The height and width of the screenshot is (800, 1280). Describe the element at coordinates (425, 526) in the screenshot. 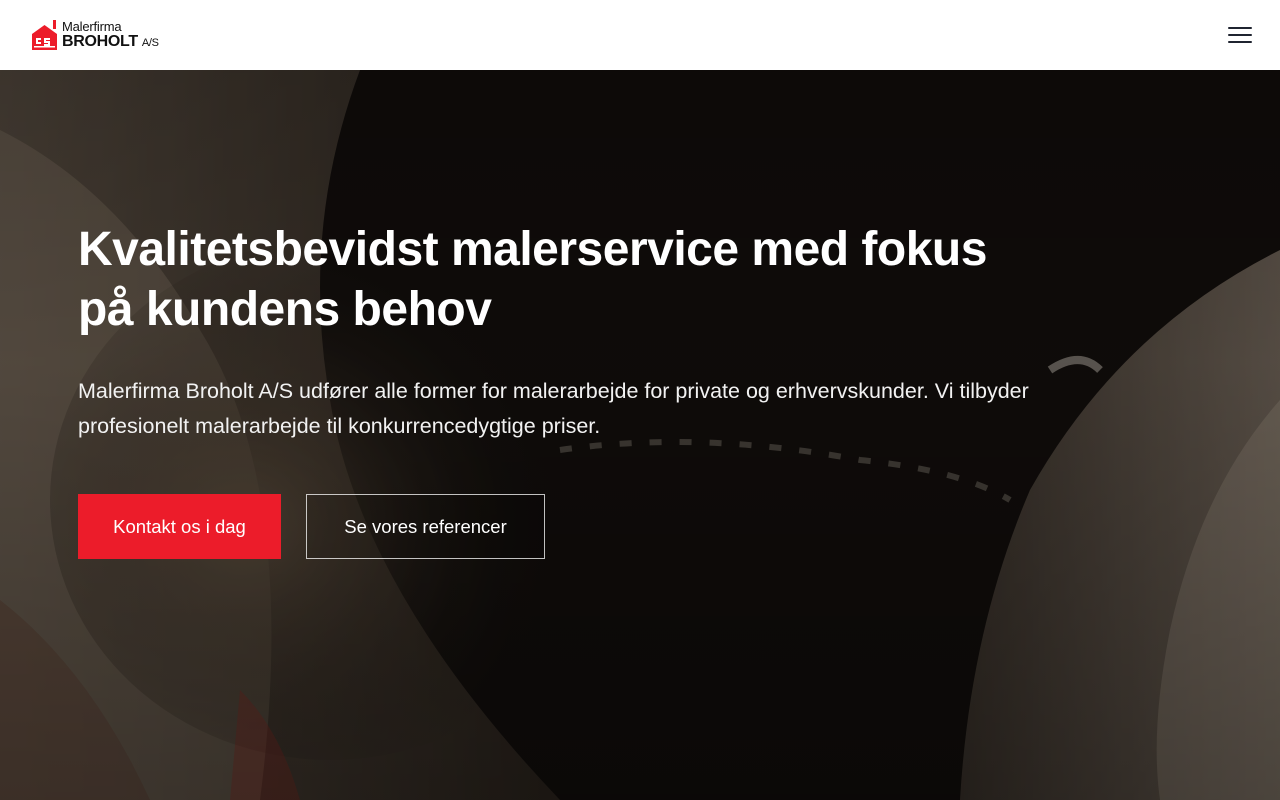

I see `see-references-button: Se vores referencer` at that location.